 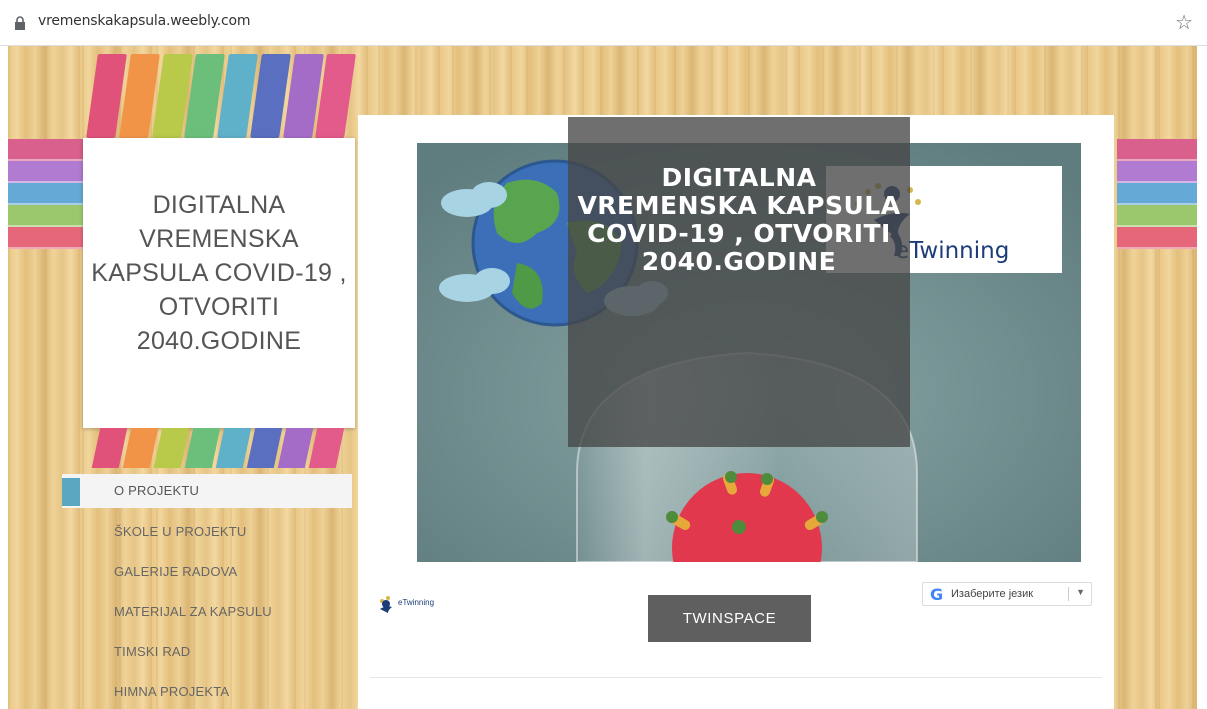 What do you see at coordinates (603, 23) in the screenshot?
I see `browser-address-bar: vremenskakapsula.weebly.com ☆` at bounding box center [603, 23].